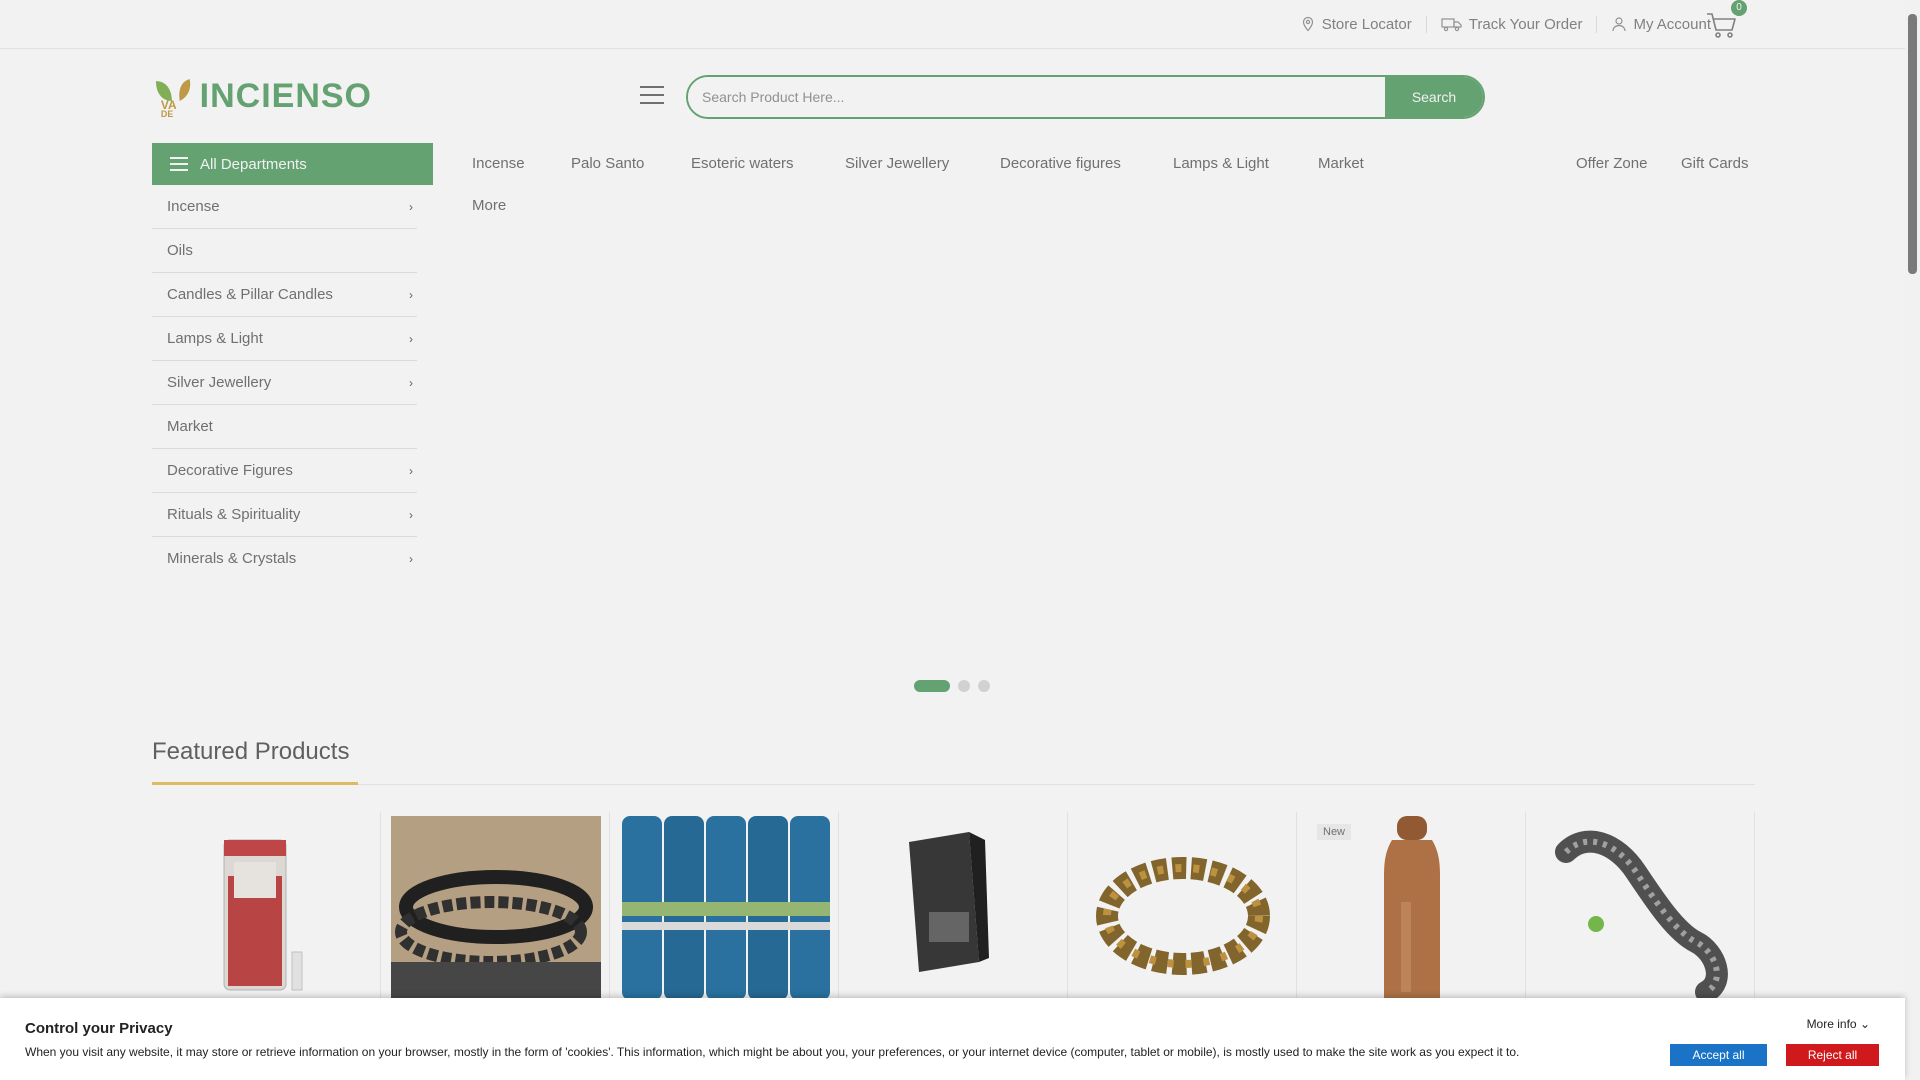 This screenshot has width=1920, height=1080. What do you see at coordinates (234, 514) in the screenshot?
I see `department-label: Rituals & Spirituality` at bounding box center [234, 514].